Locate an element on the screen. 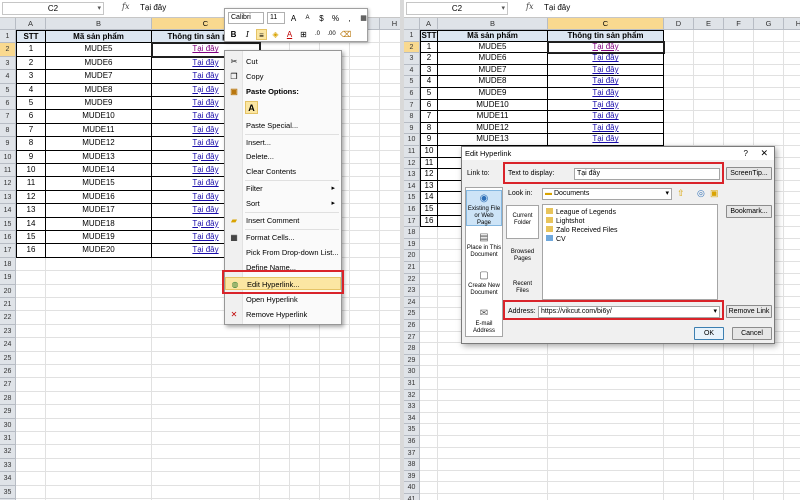 The image size is (800, 500). paste-option-button: A is located at coordinates (251, 107).